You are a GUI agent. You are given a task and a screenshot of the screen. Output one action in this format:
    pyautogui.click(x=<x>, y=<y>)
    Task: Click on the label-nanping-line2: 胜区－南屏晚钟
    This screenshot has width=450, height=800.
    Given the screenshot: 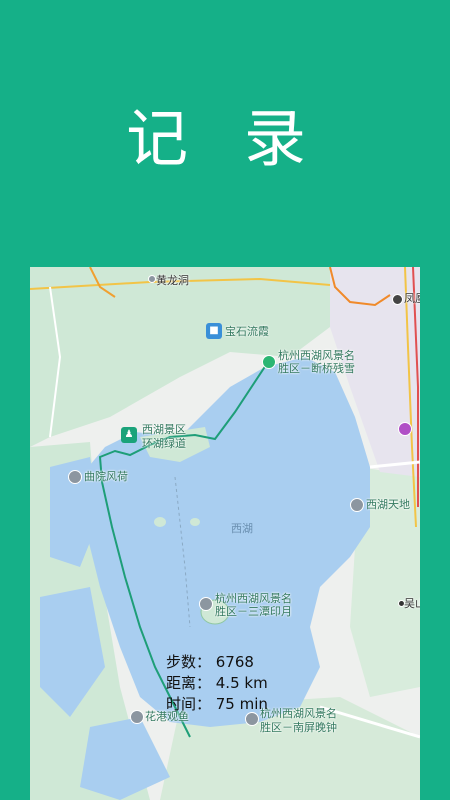 What is the action you would take?
    pyautogui.click(x=298, y=727)
    